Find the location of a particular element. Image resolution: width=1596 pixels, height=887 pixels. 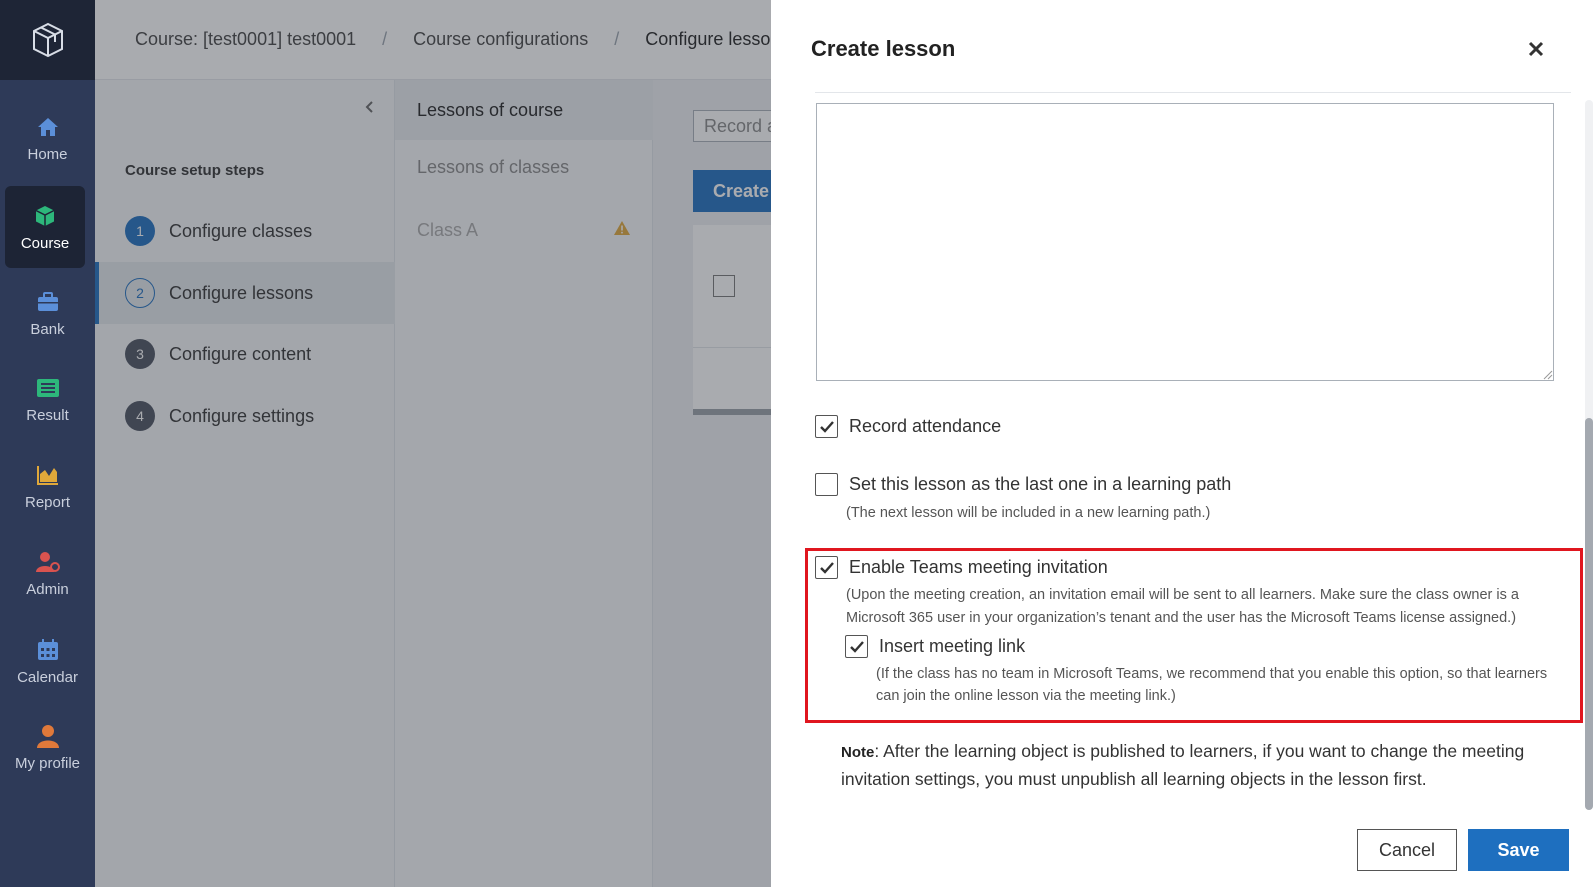

nav-result-label: Result is located at coordinates (47, 415).